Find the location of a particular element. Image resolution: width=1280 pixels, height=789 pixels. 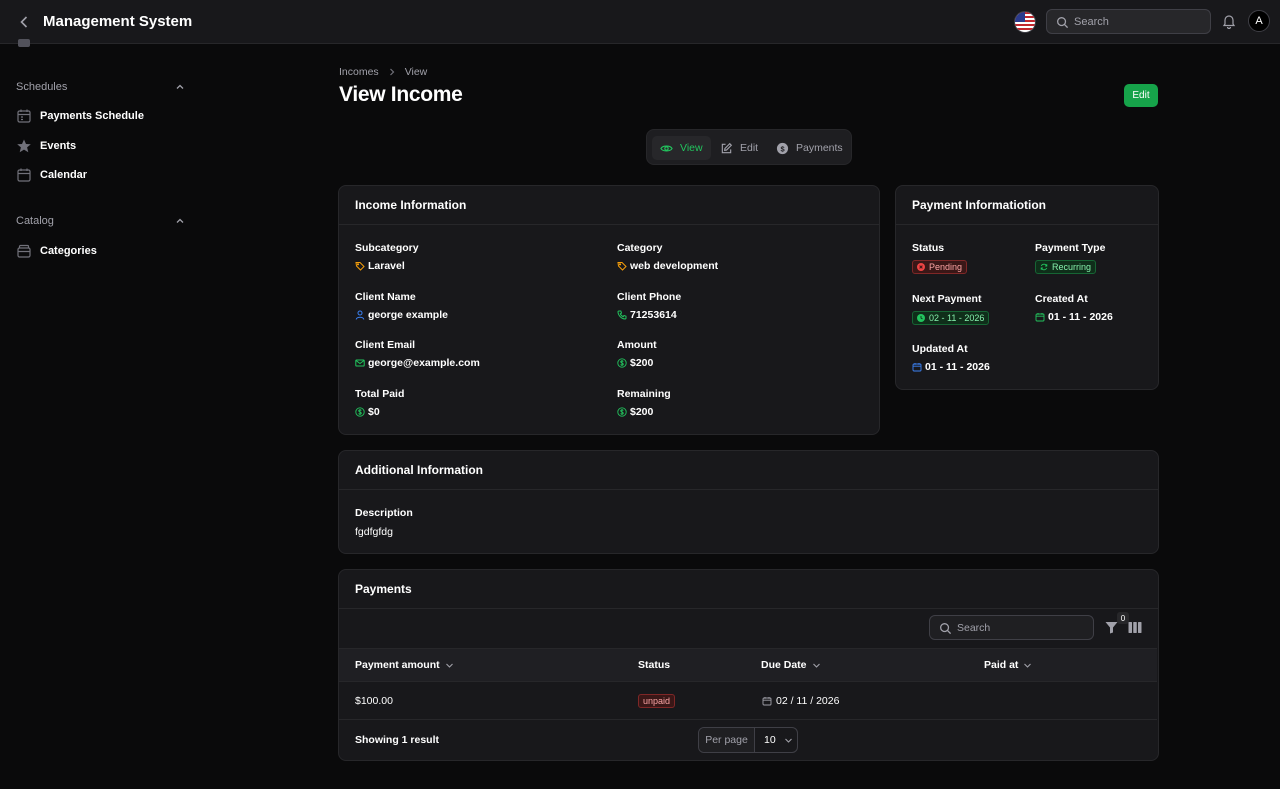

sidebar-item-label: Events is located at coordinates (58, 146).